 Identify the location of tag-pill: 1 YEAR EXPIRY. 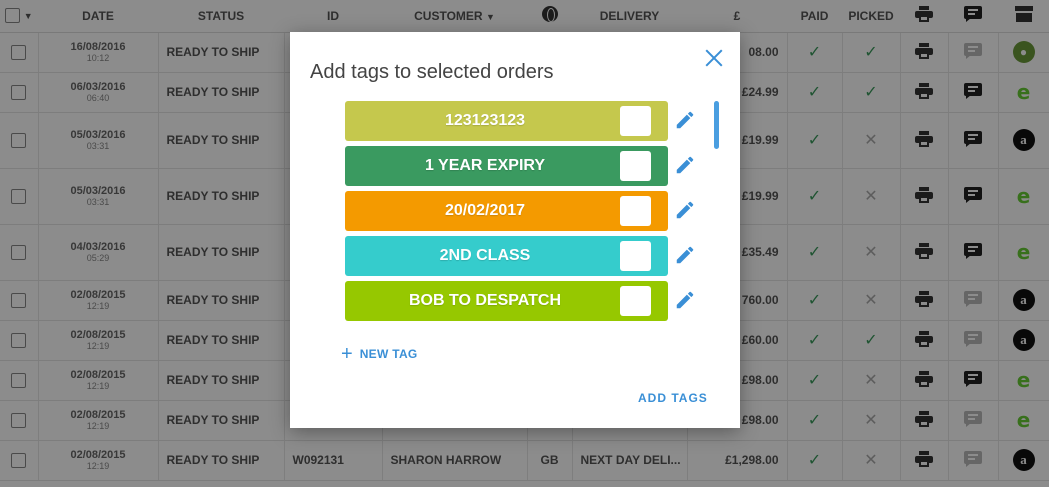
(506, 166).